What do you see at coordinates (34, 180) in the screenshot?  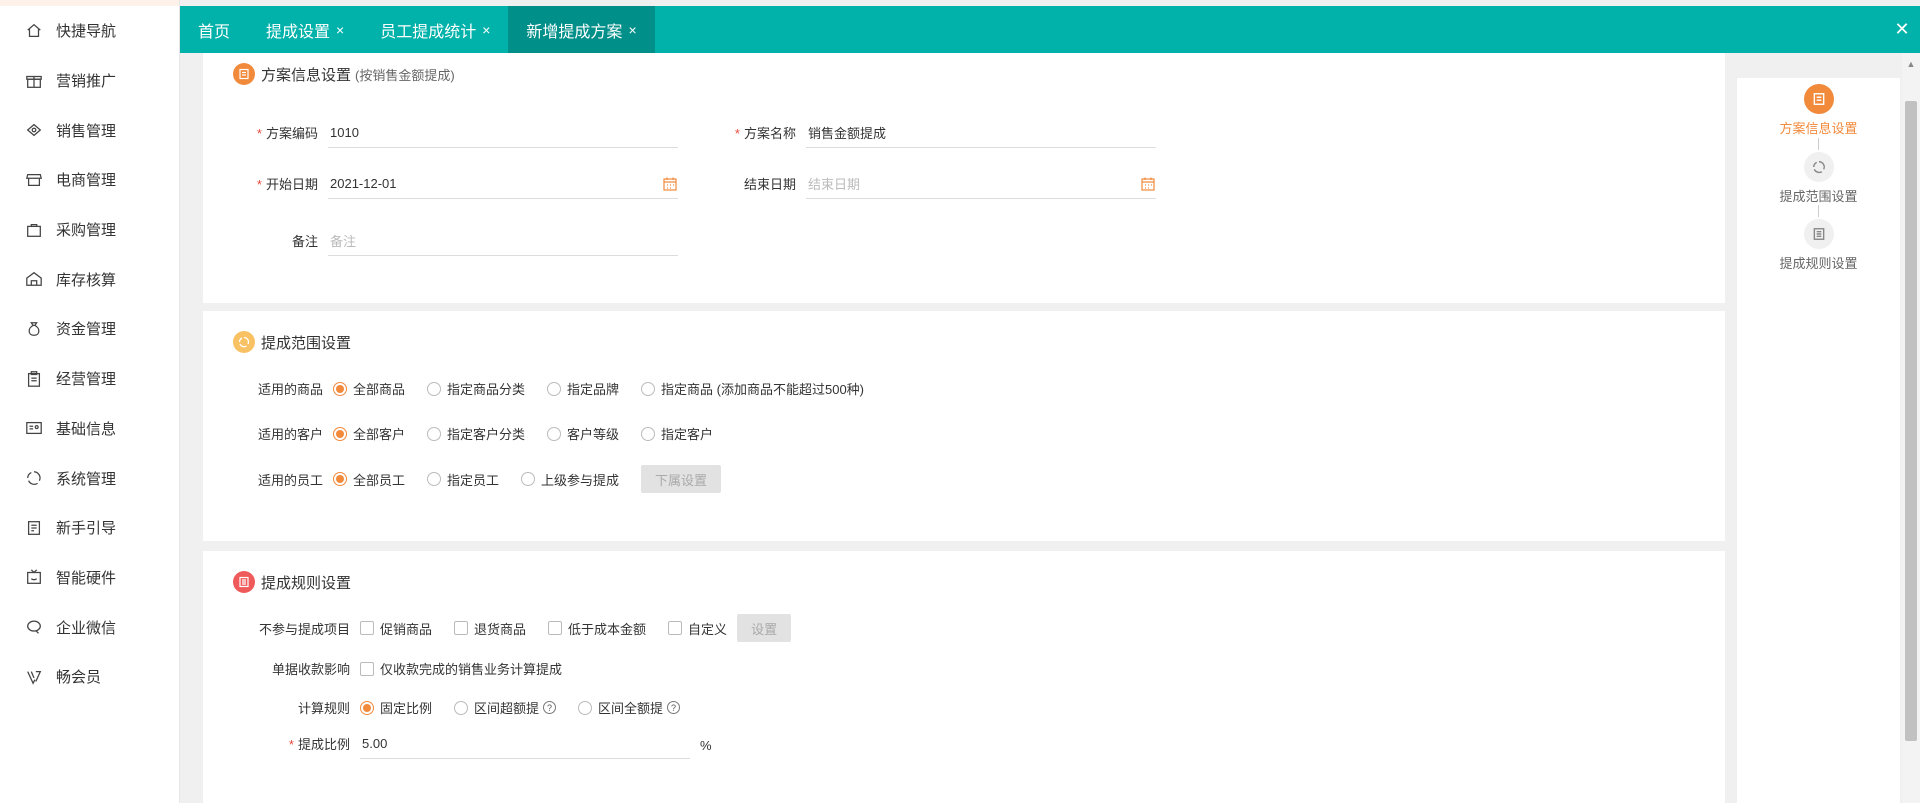 I see `store-icon` at bounding box center [34, 180].